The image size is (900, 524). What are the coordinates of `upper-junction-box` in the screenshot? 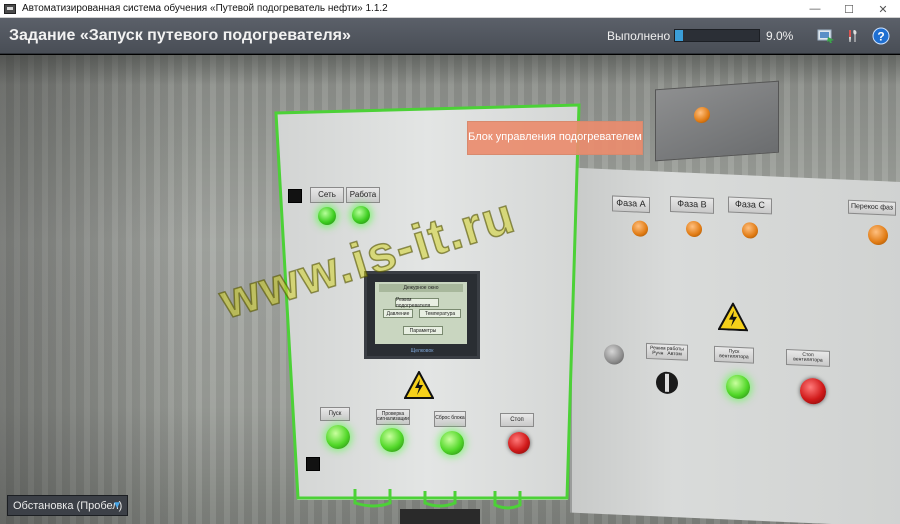 It's located at (717, 121).